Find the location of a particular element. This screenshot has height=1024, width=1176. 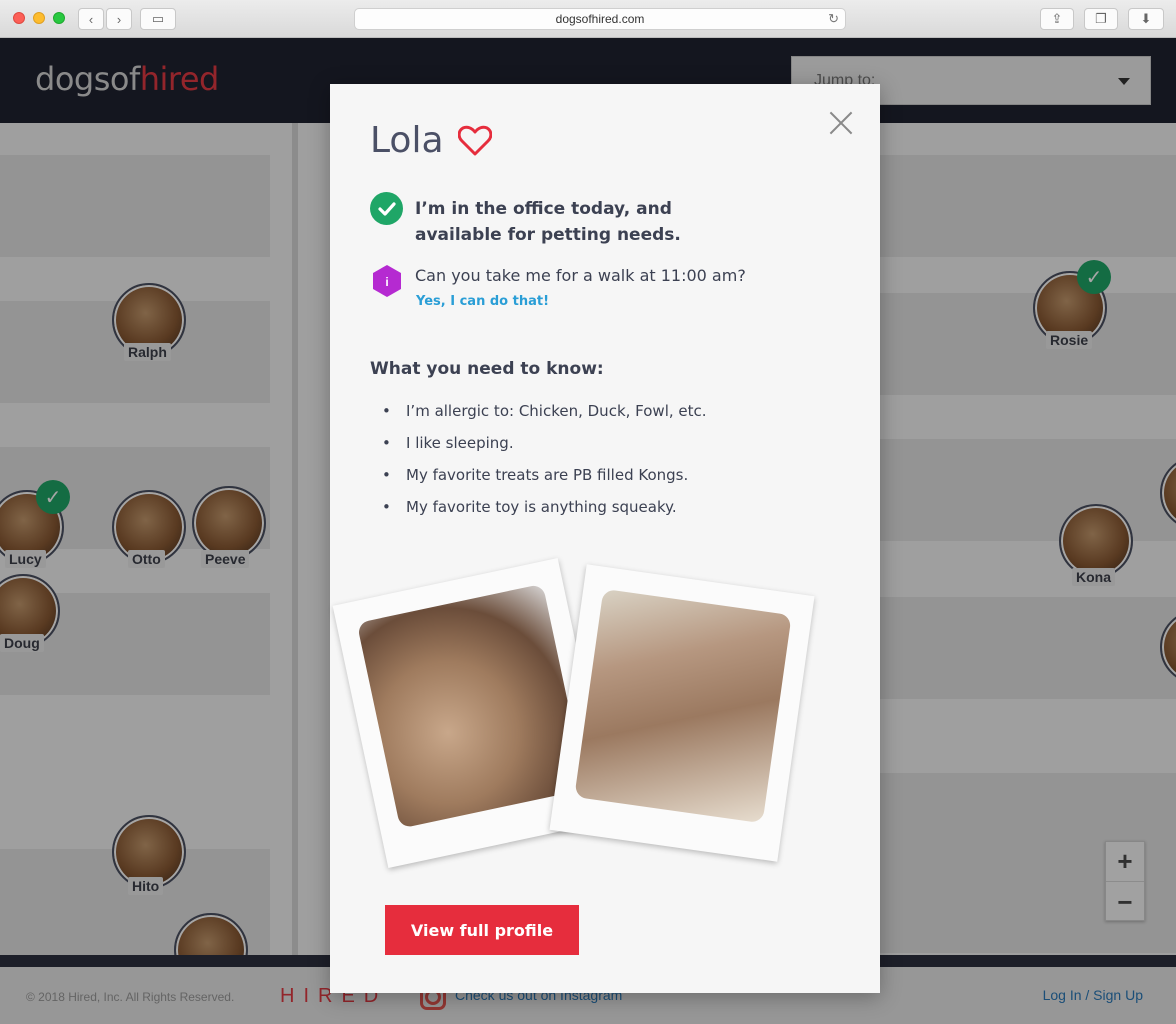

share-button: ⇪ is located at coordinates (1057, 19).